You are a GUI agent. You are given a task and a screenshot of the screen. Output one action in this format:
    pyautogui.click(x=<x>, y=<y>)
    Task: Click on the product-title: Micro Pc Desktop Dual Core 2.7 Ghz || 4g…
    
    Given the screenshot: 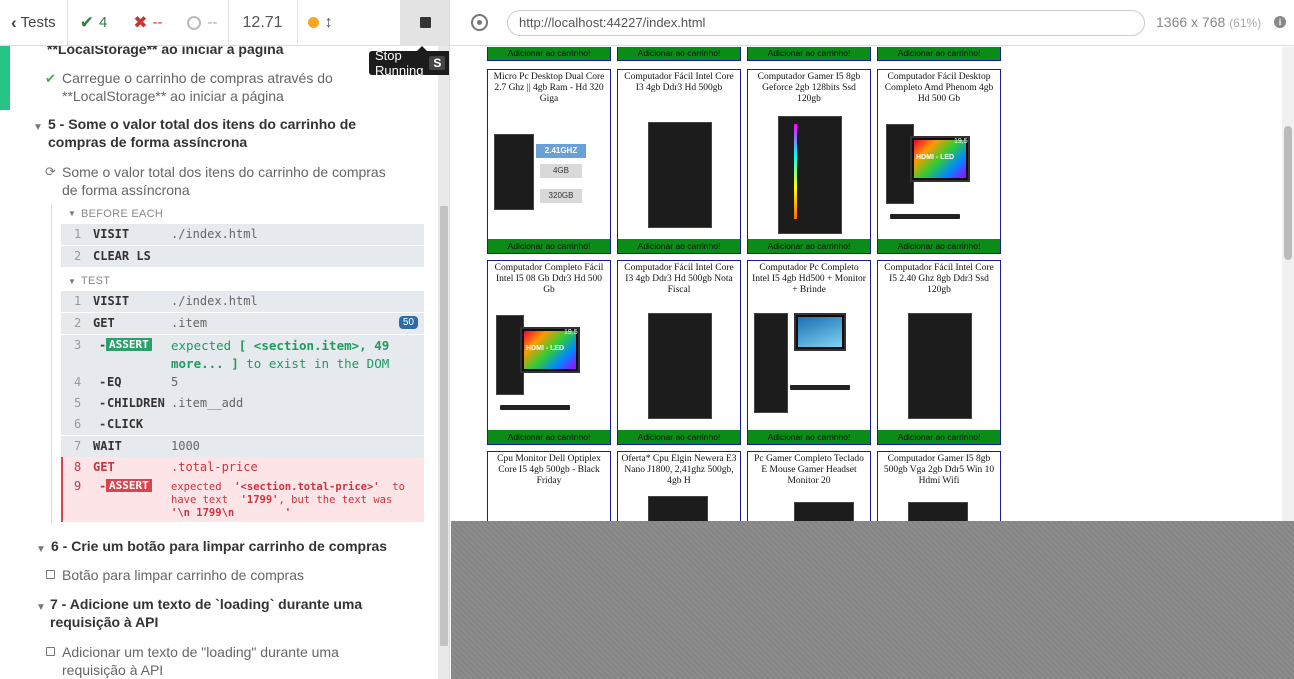 What is the action you would take?
    pyautogui.click(x=549, y=88)
    